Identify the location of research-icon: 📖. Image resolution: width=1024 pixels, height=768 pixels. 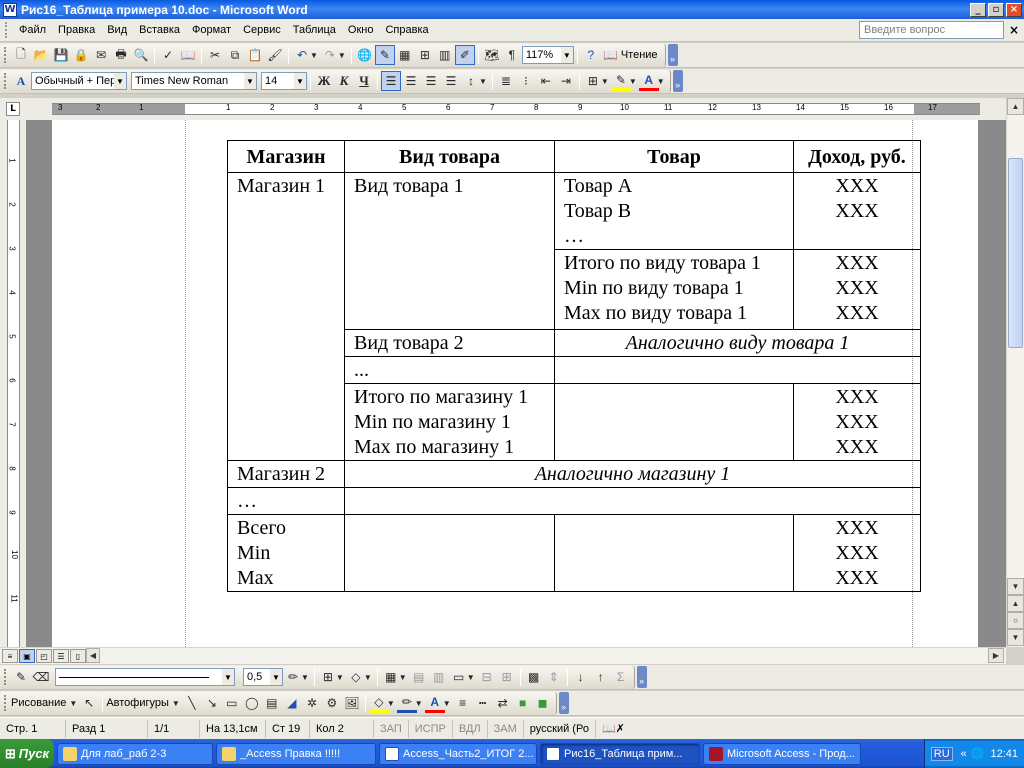
(188, 55).